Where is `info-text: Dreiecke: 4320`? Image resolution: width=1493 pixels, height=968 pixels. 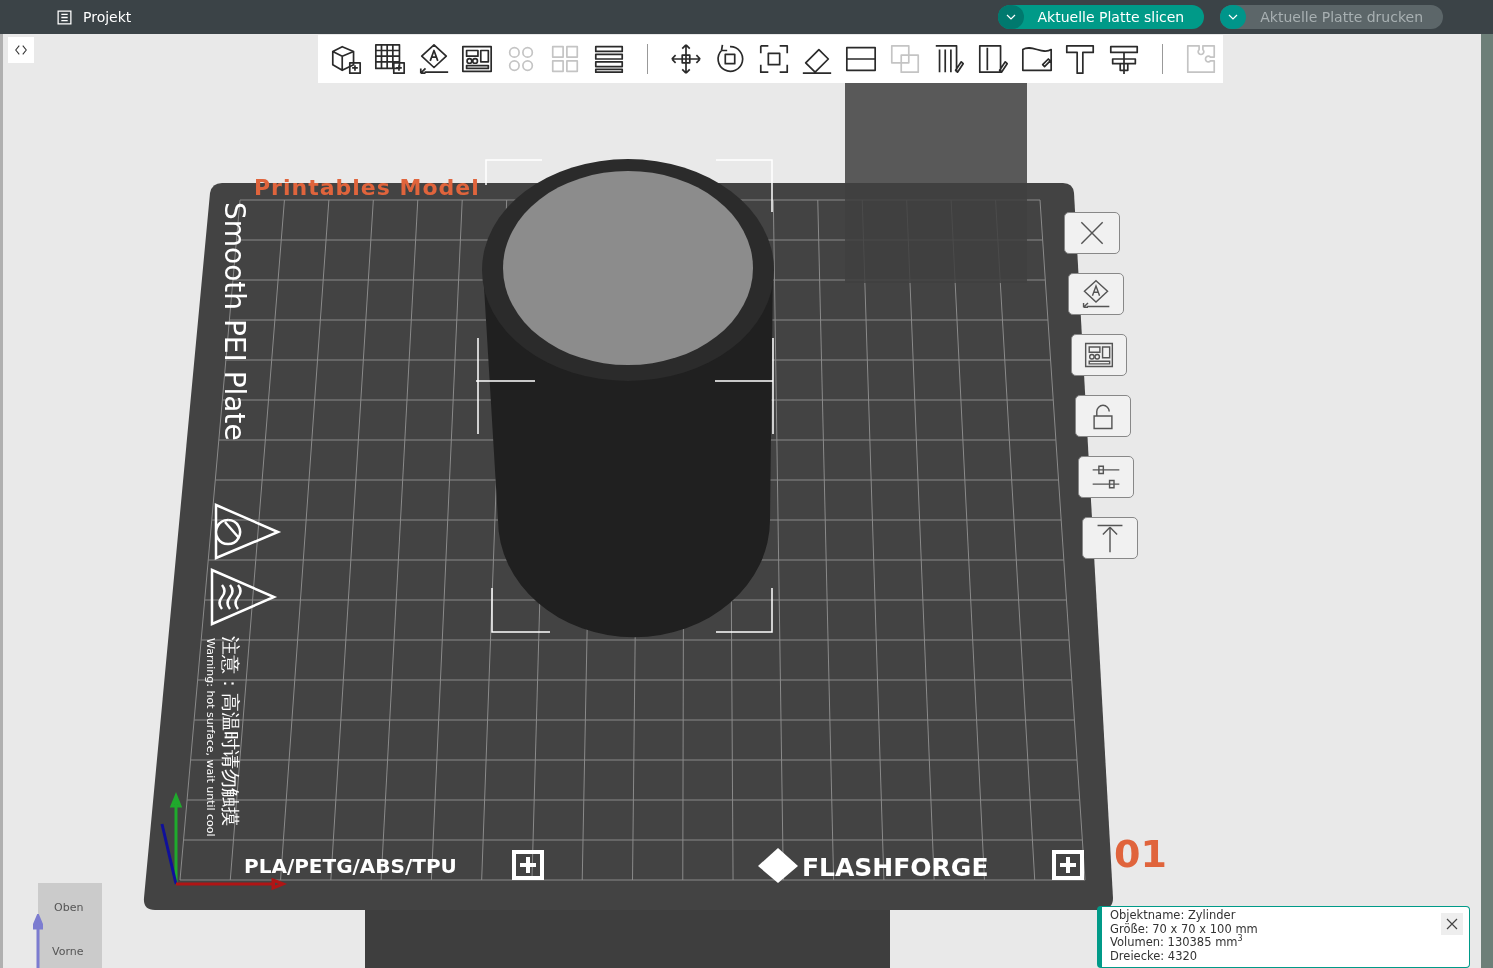
info-text: Dreiecke: 4320 is located at coordinates (1154, 956).